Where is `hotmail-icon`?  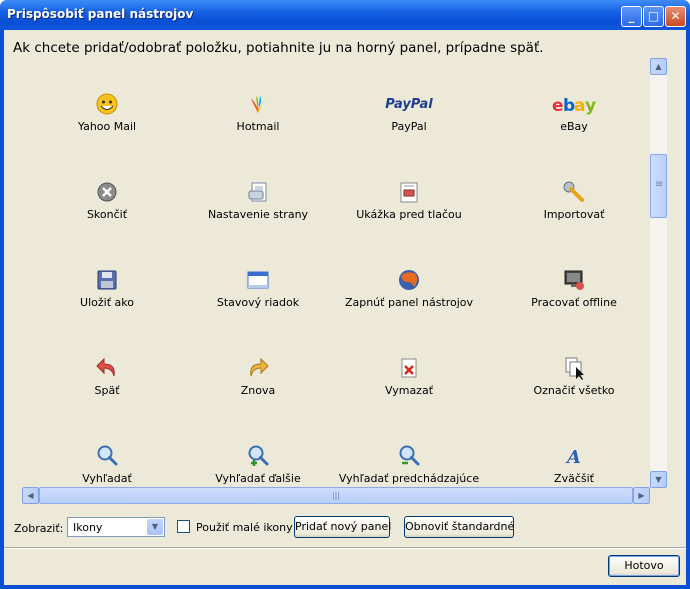 hotmail-icon is located at coordinates (258, 104).